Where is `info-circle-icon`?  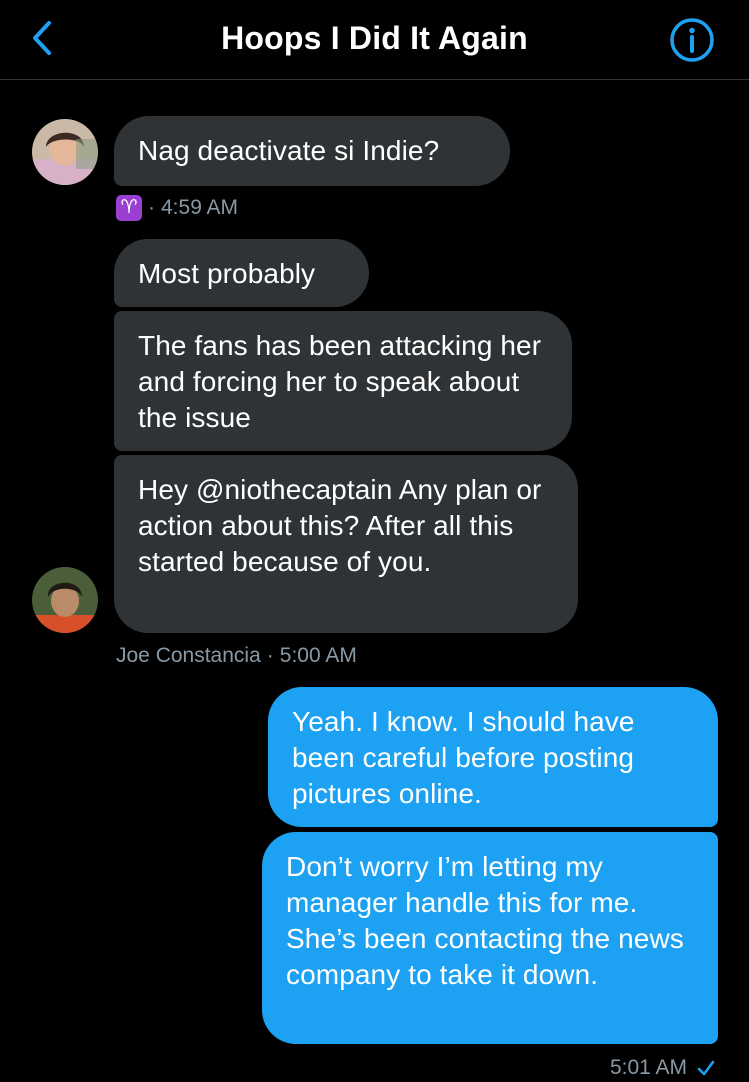 info-circle-icon is located at coordinates (692, 43).